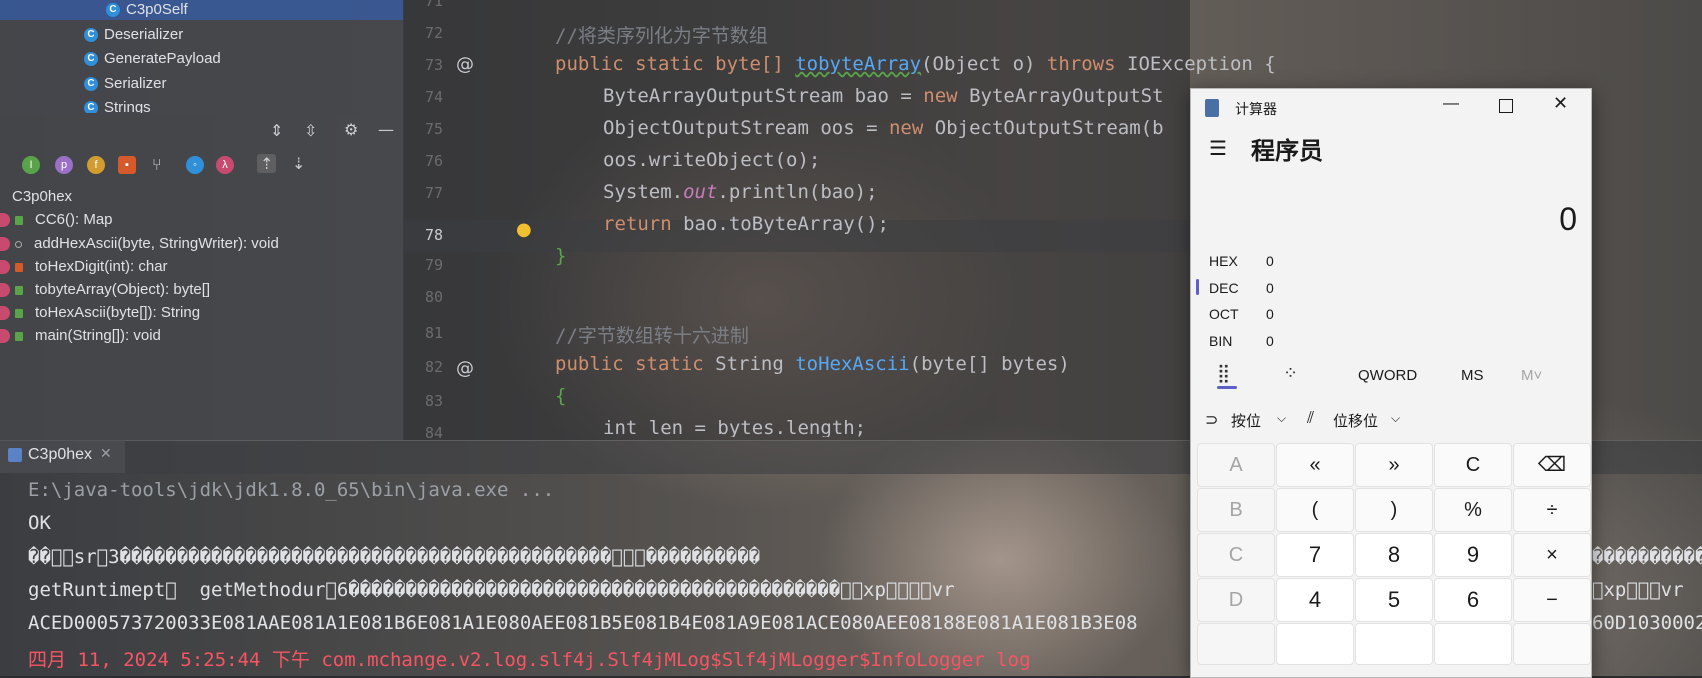  What do you see at coordinates (133, 35) in the screenshot?
I see `tree-item-deserializer: C Deserializer` at bounding box center [133, 35].